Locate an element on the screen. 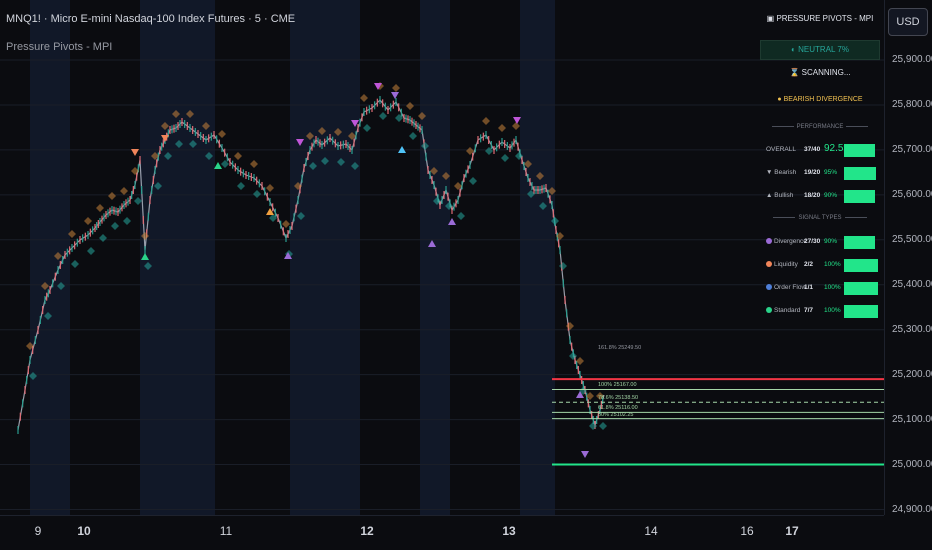 This screenshot has width=932, height=550. divergence-status: ● BEARISH DIVERGENCE is located at coordinates (820, 99).